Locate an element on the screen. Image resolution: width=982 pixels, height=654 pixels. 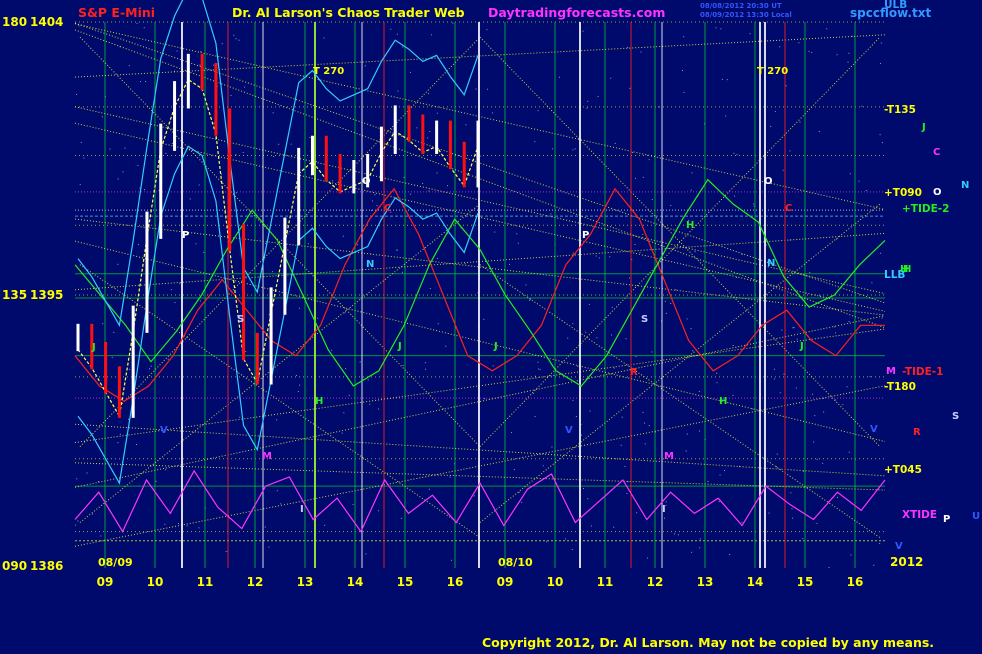
right-level-label: +TIDE-2 is located at coordinates (925, 209).